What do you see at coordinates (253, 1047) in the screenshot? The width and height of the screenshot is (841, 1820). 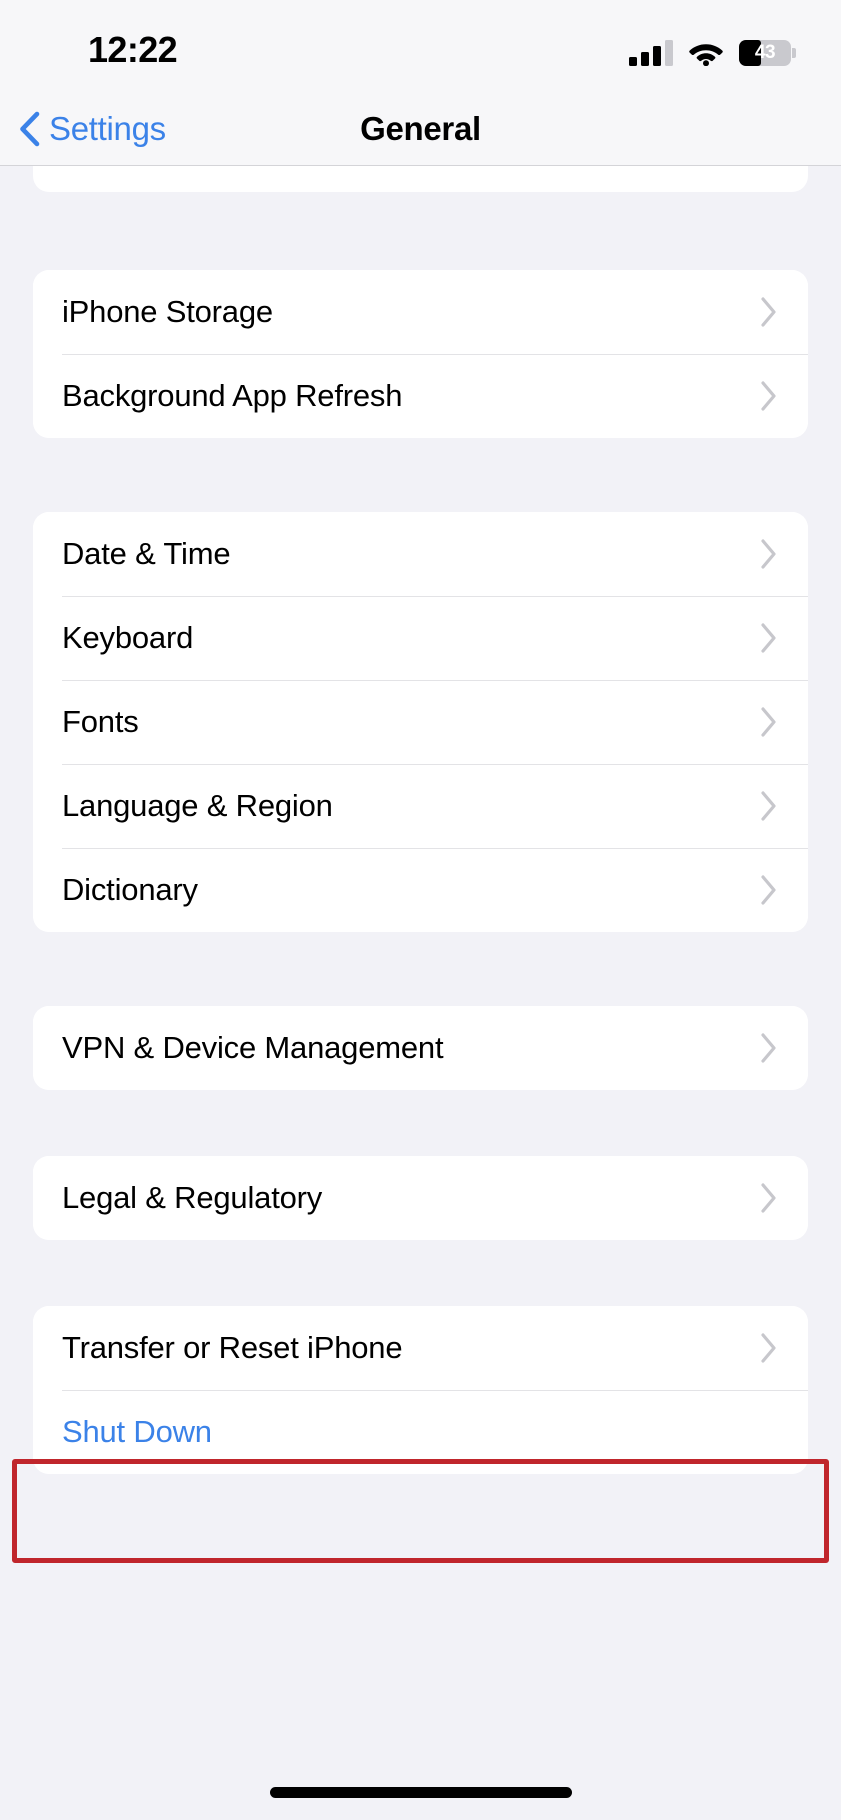 I see `settings-row-label: VPN & Device Management` at bounding box center [253, 1047].